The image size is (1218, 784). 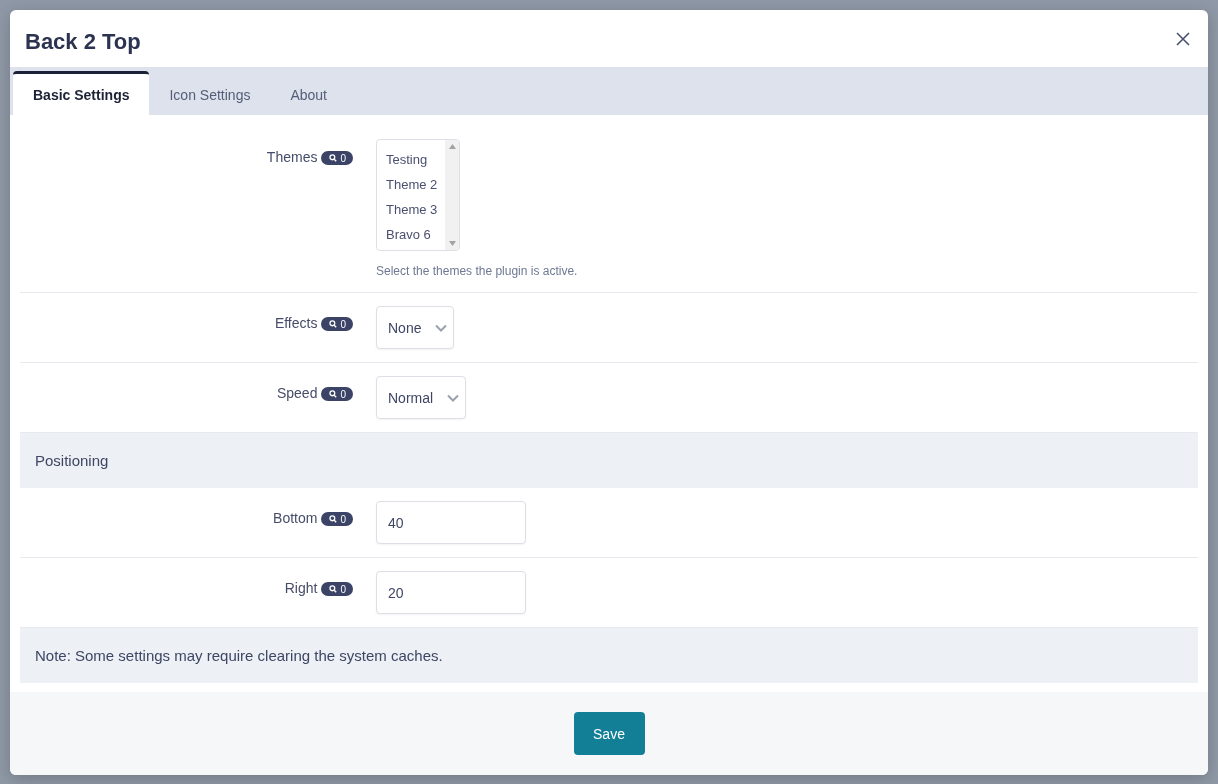 What do you see at coordinates (411, 159) in the screenshot?
I see `list-option: Testing` at bounding box center [411, 159].